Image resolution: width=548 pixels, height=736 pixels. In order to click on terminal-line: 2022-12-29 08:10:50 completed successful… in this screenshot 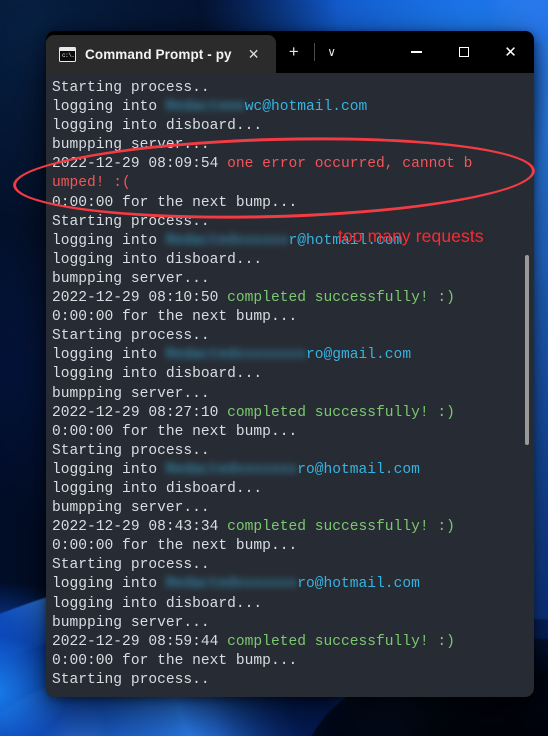, I will do `click(293, 298)`.